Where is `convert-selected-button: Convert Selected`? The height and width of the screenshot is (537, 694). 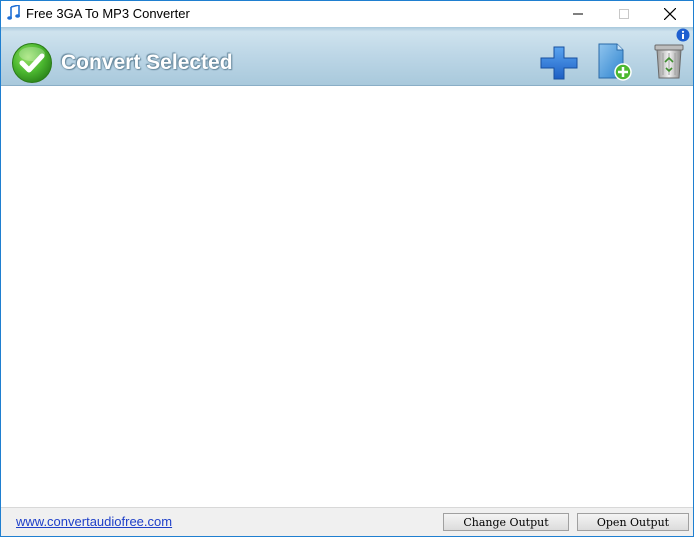 convert-selected-button: Convert Selected is located at coordinates (122, 63).